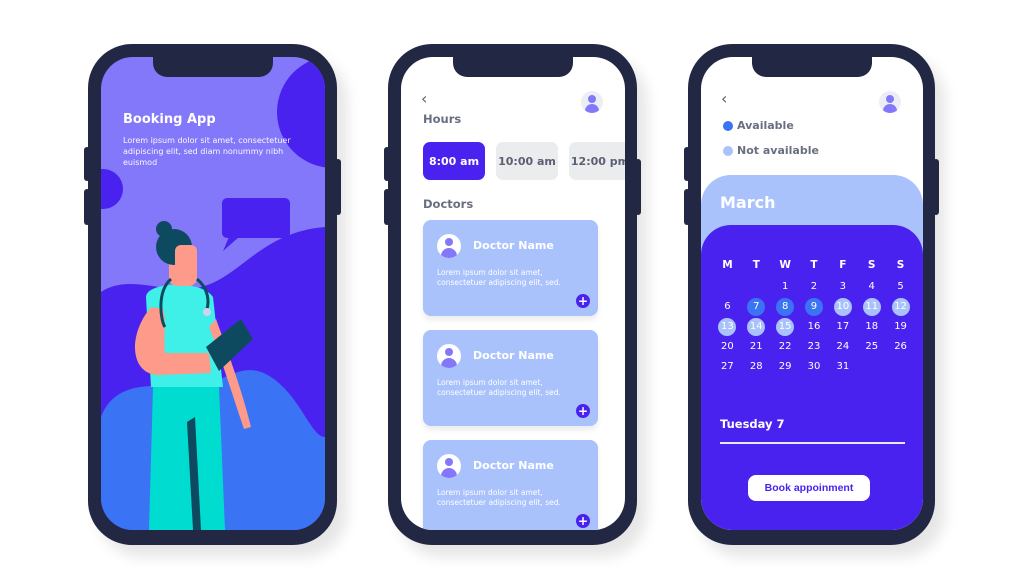 This screenshot has width=1024, height=576. Describe the element at coordinates (843, 265) in the screenshot. I see `weekday-label: F` at that location.